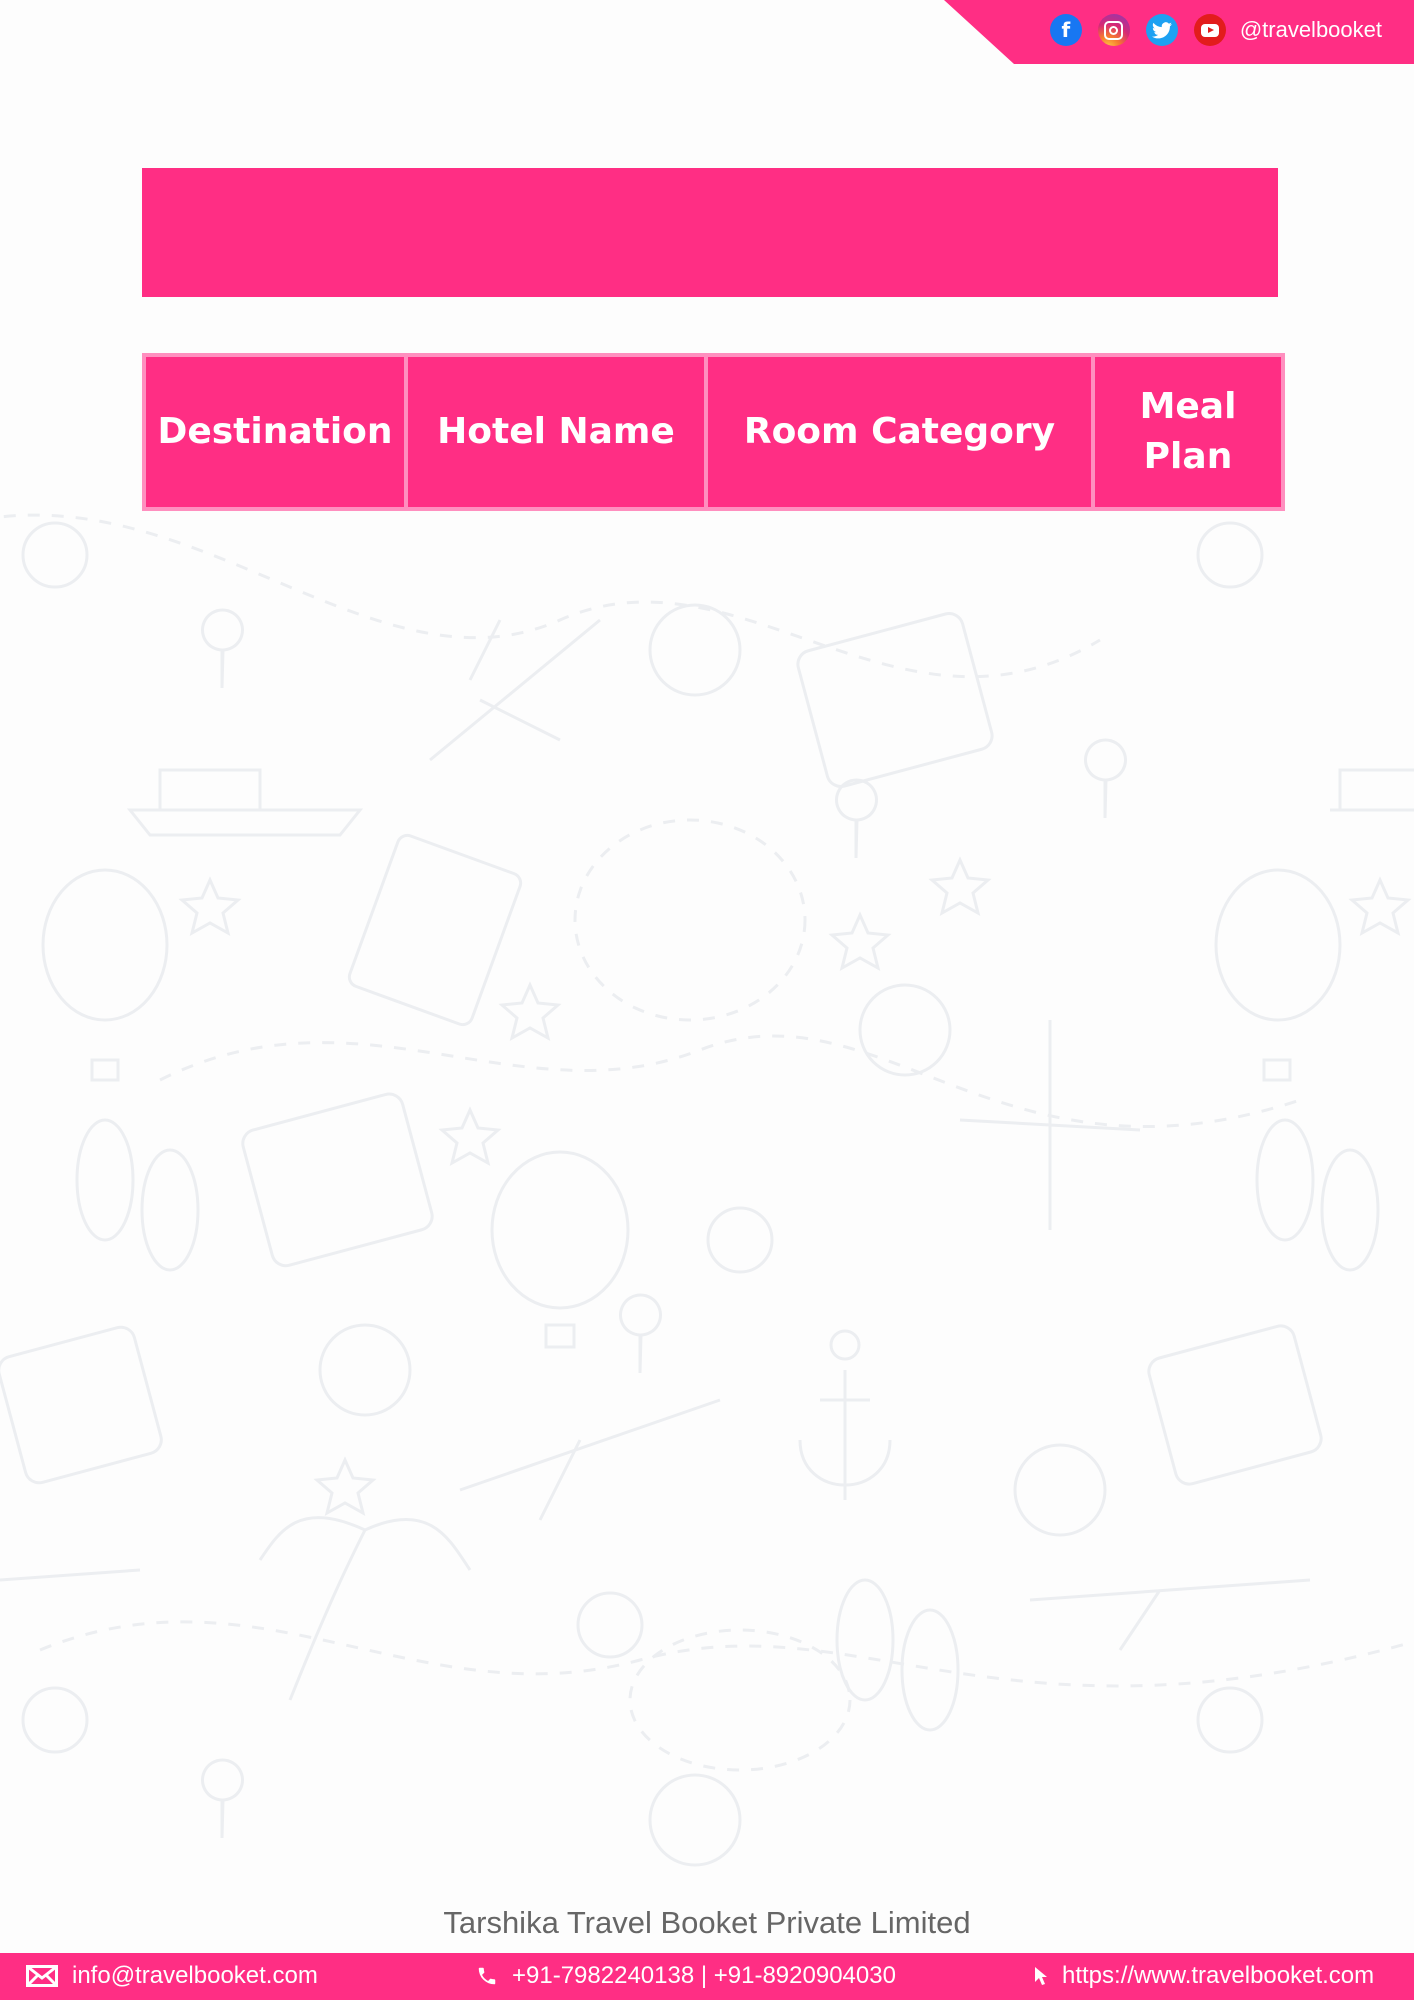 The image size is (1414, 2000). I want to click on title-bar, so click(710, 232).